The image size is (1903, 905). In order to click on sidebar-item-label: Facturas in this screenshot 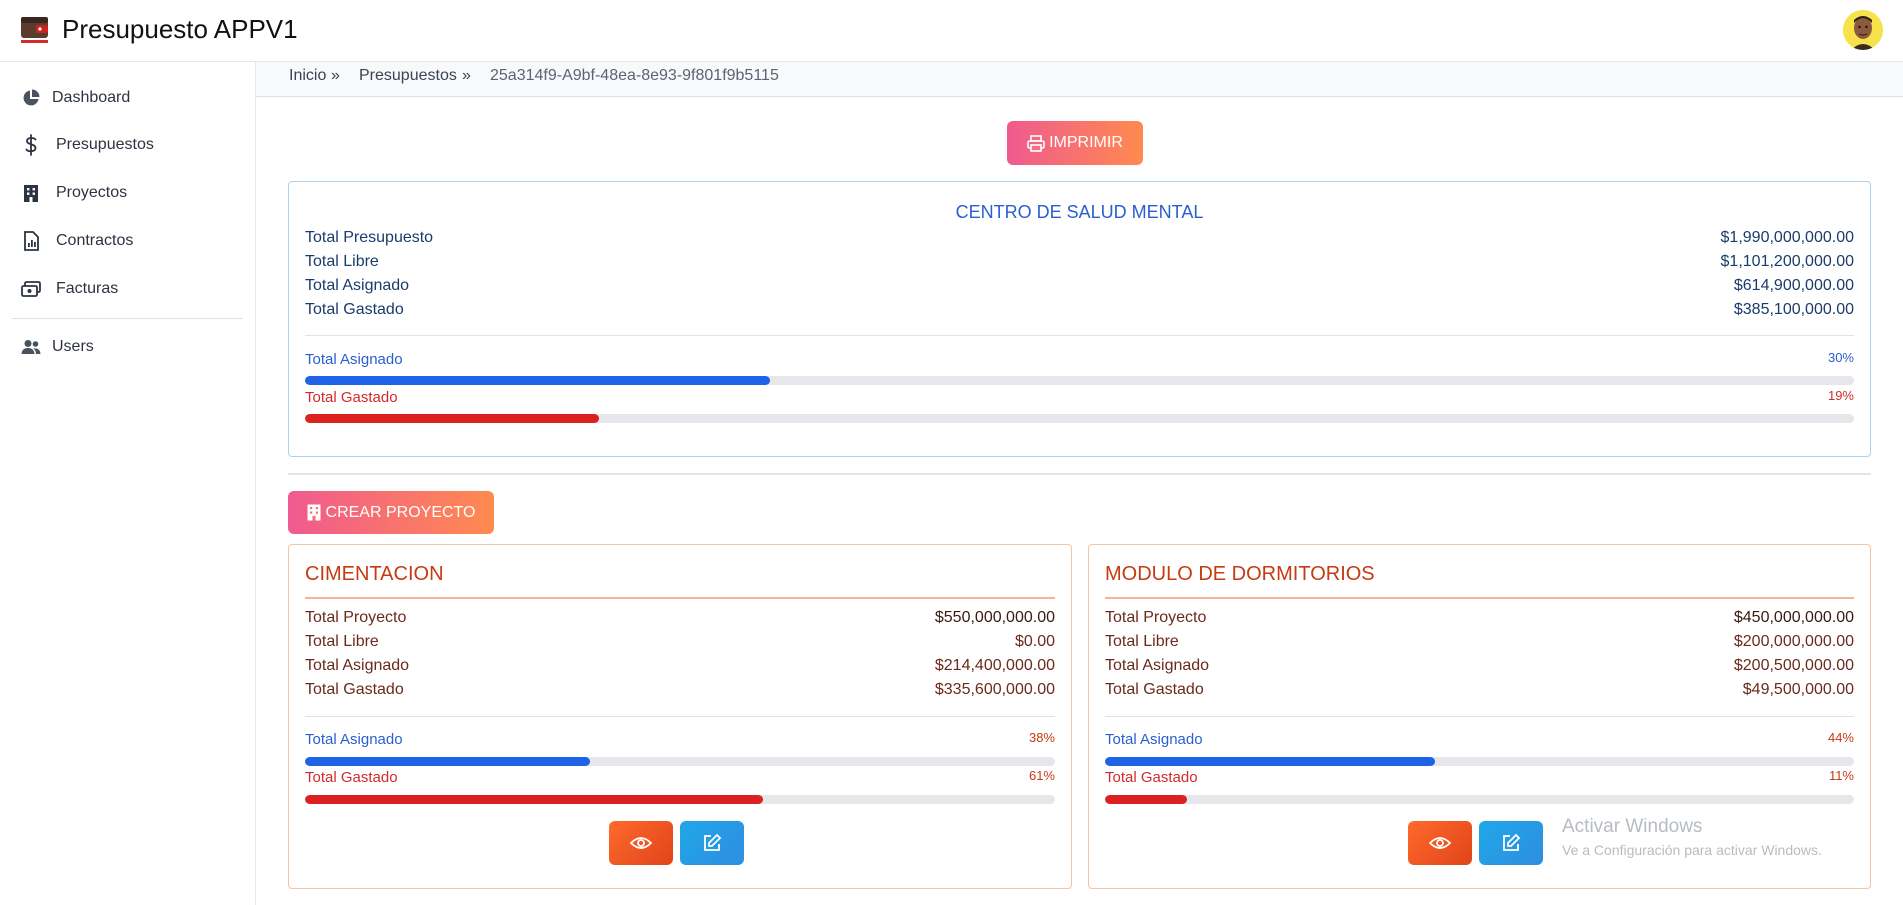, I will do `click(87, 288)`.